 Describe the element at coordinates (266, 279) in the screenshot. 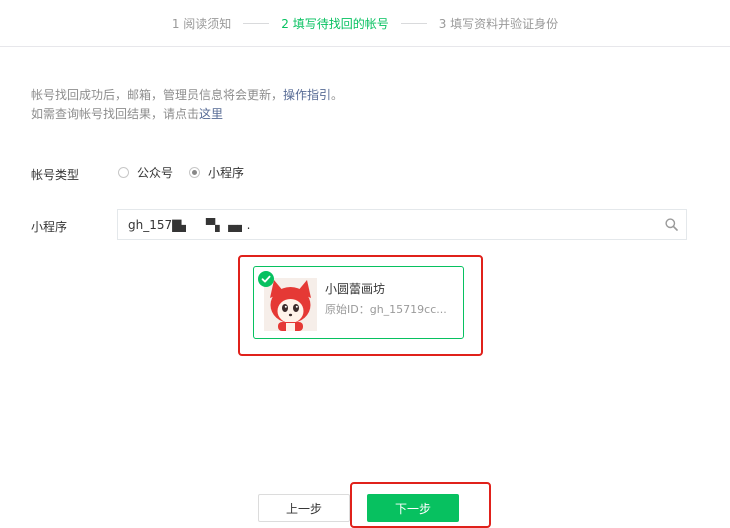

I see `selected-check-icon` at that location.